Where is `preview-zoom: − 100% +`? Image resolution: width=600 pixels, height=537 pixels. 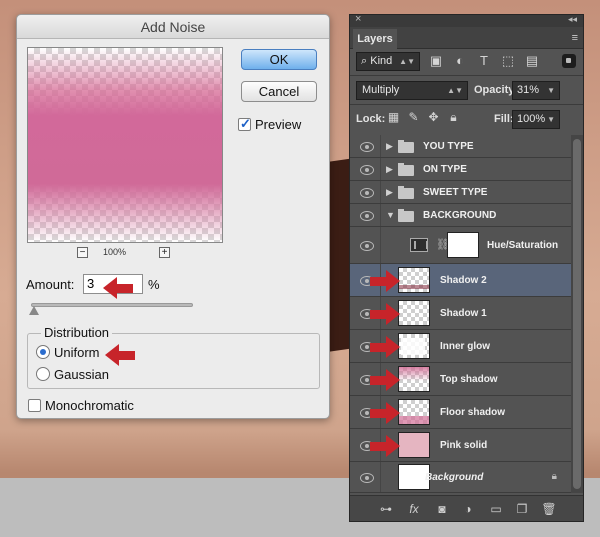
preview-zoom: − 100% + is located at coordinates (127, 254).